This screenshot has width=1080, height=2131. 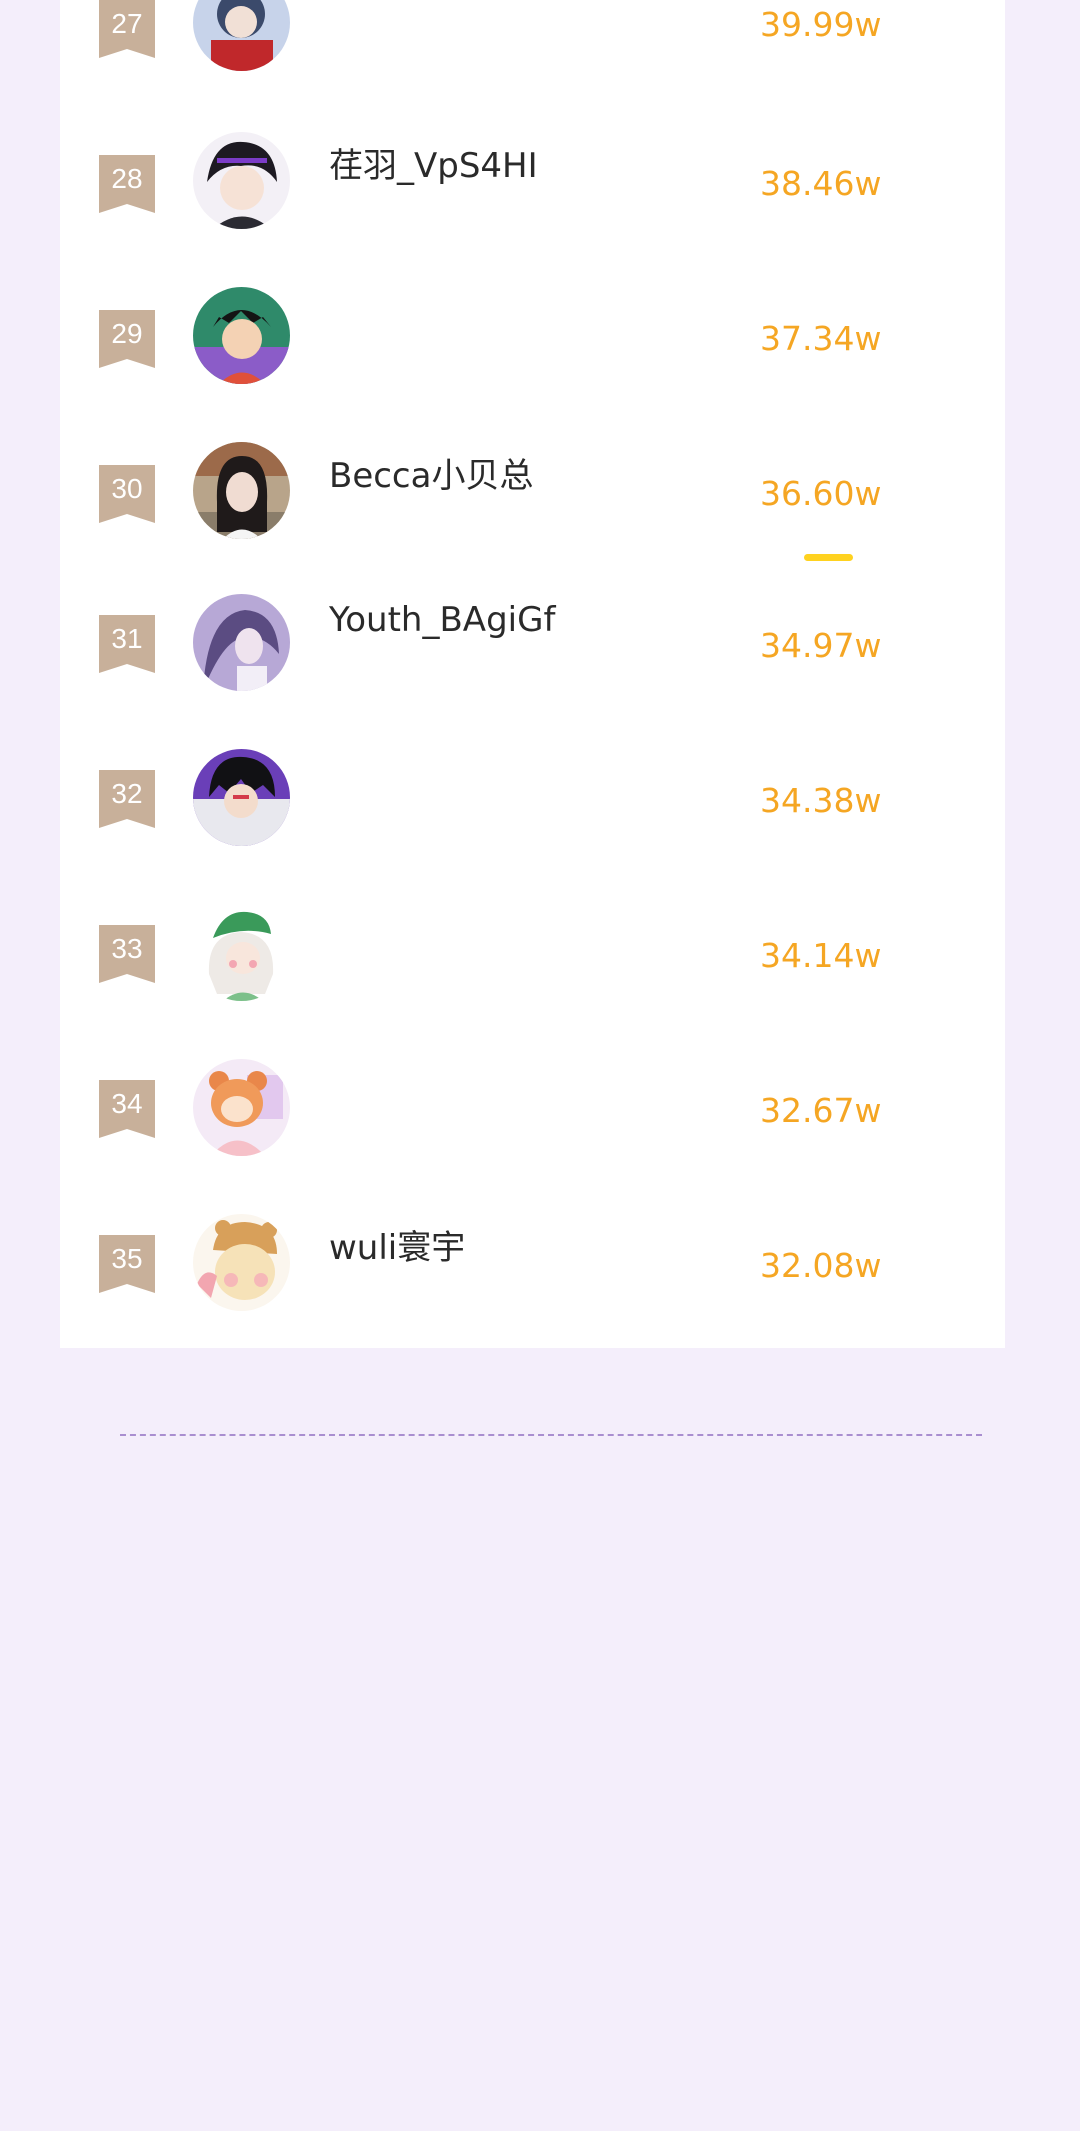 What do you see at coordinates (127, 23) in the screenshot?
I see `rank-number: 27` at bounding box center [127, 23].